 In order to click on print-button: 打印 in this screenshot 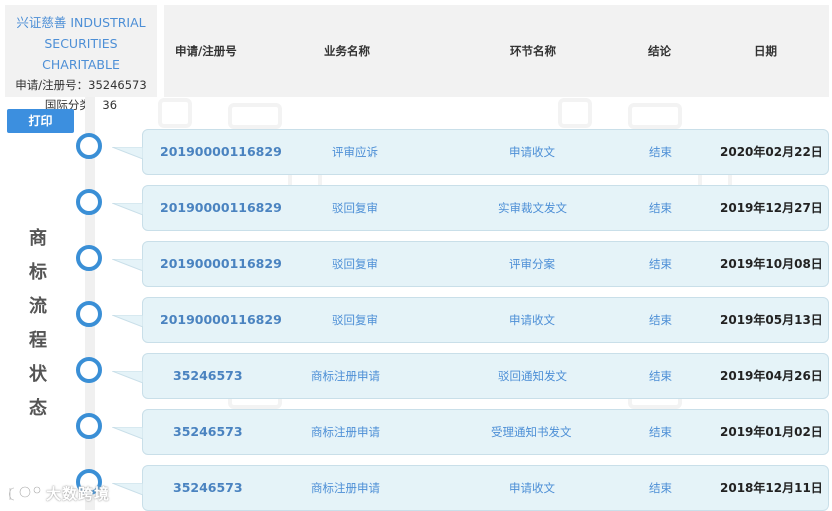, I will do `click(40, 121)`.